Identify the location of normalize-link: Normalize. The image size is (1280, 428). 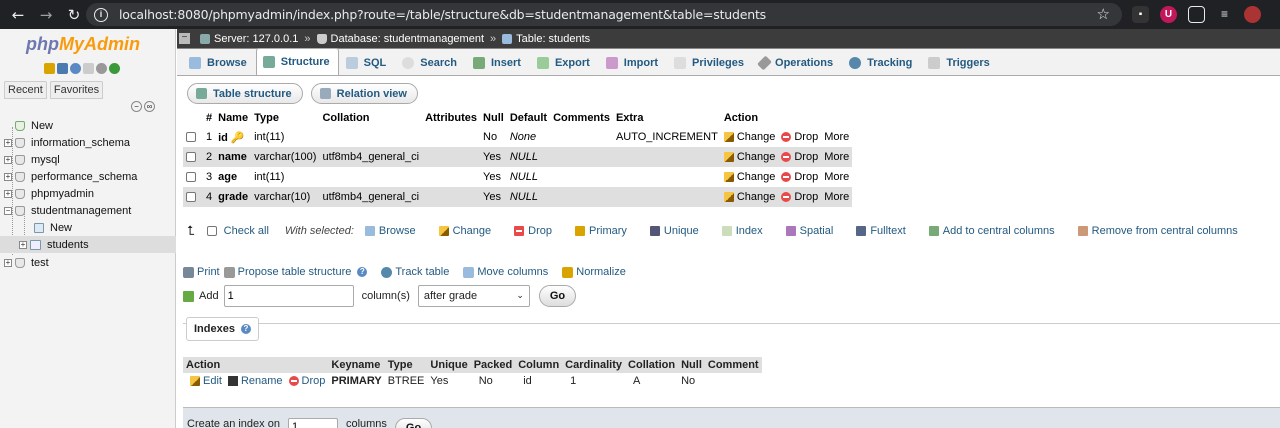
(594, 272).